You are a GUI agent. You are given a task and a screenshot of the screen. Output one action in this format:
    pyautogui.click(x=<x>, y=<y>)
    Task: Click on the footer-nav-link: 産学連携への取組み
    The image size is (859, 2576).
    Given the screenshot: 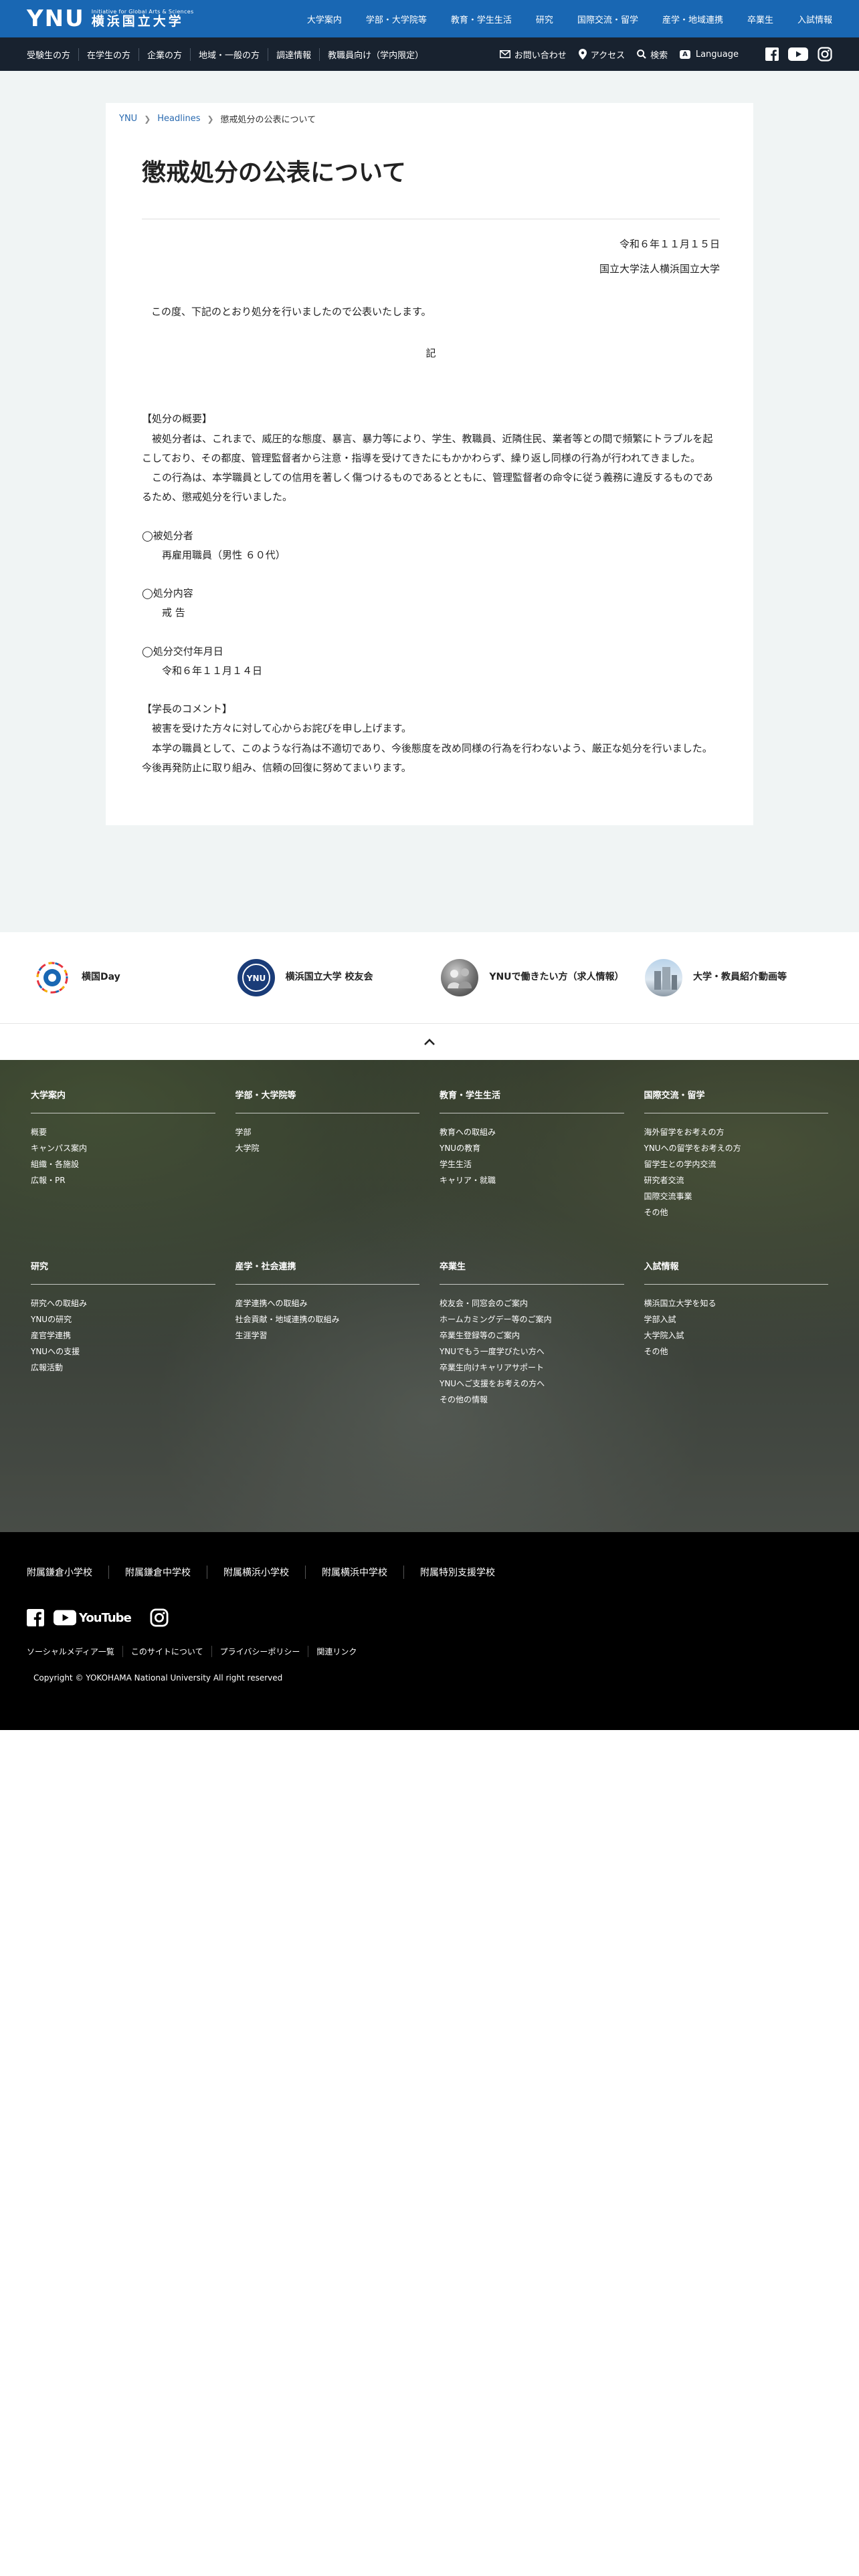 What is the action you would take?
    pyautogui.click(x=327, y=1303)
    